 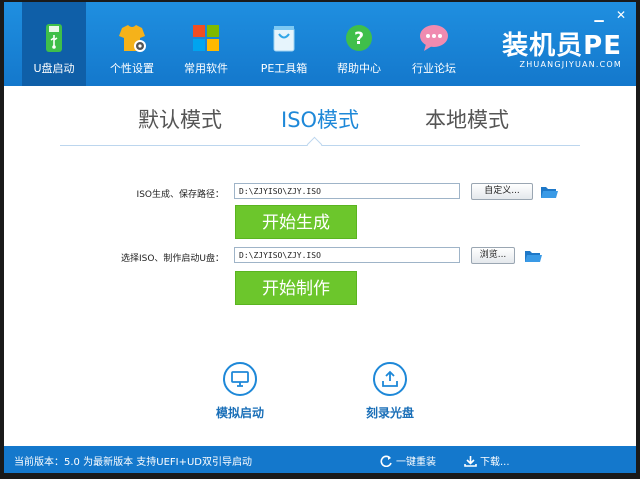 What do you see at coordinates (470, 461) in the screenshot?
I see `download-icon` at bounding box center [470, 461].